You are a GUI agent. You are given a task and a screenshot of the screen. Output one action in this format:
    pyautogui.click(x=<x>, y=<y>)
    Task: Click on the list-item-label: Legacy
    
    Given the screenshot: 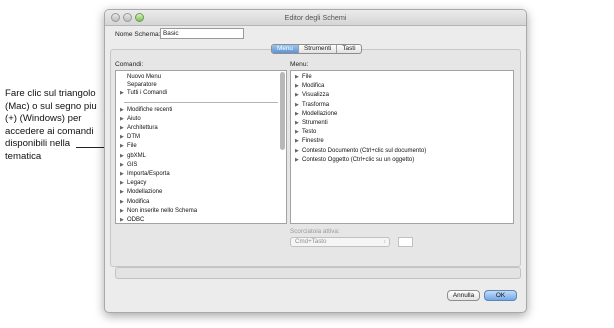 What is the action you would take?
    pyautogui.click(x=137, y=183)
    